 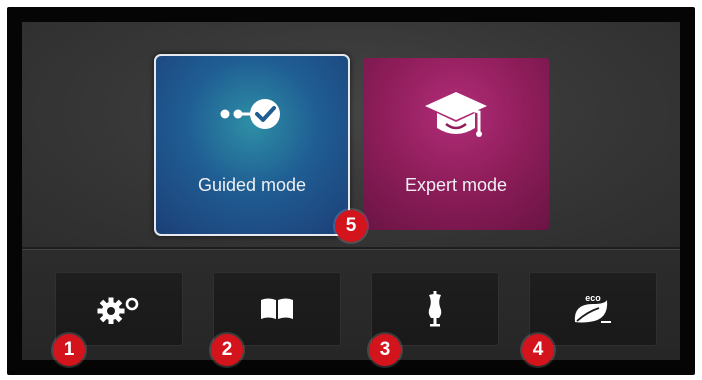 I want to click on settings-gears-icon, so click(x=118, y=310).